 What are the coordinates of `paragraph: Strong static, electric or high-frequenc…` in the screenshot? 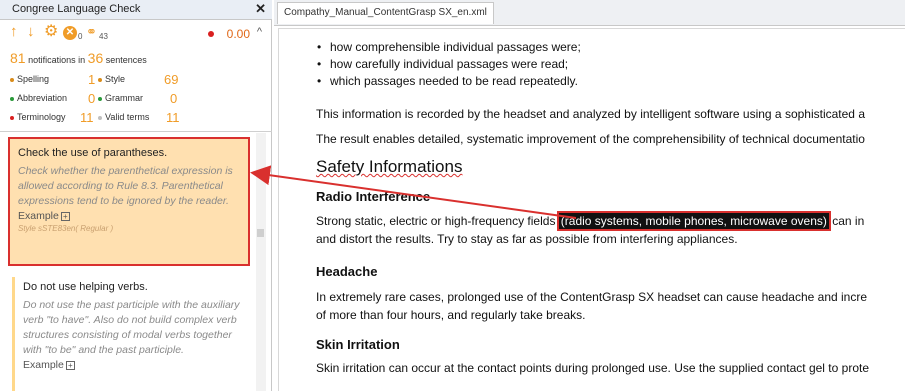 It's located at (590, 221).